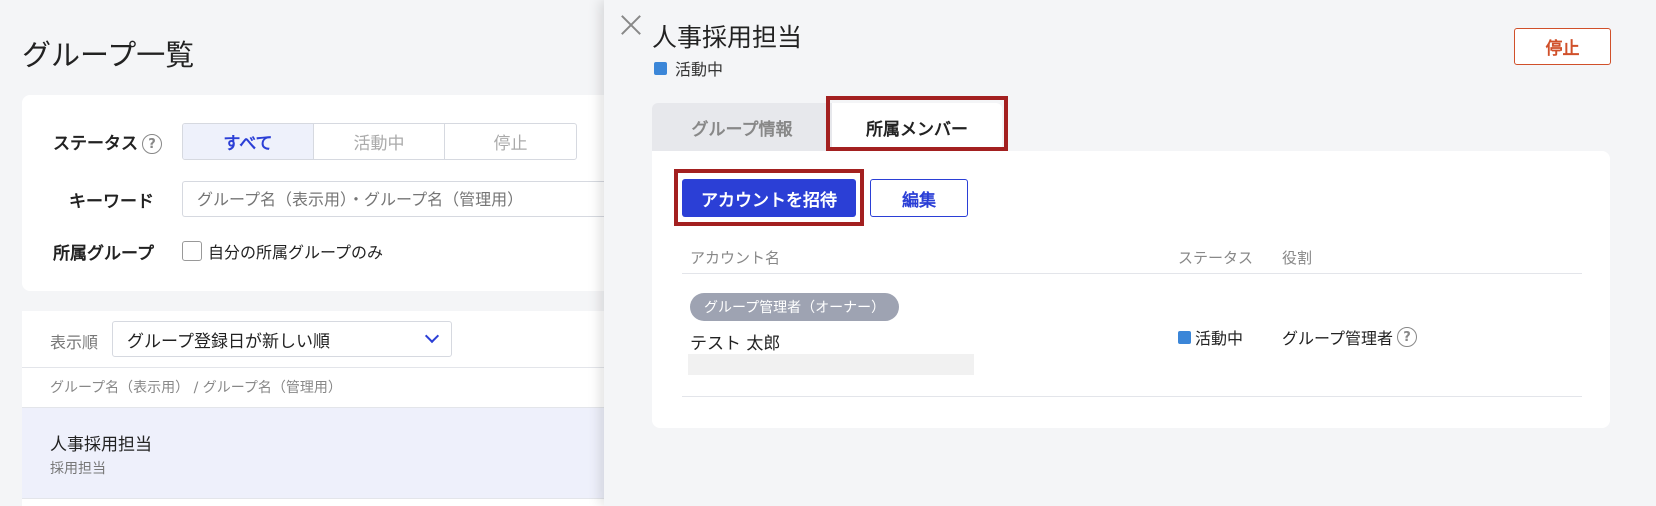  Describe the element at coordinates (919, 198) in the screenshot. I see `edit-button: 編集` at that location.